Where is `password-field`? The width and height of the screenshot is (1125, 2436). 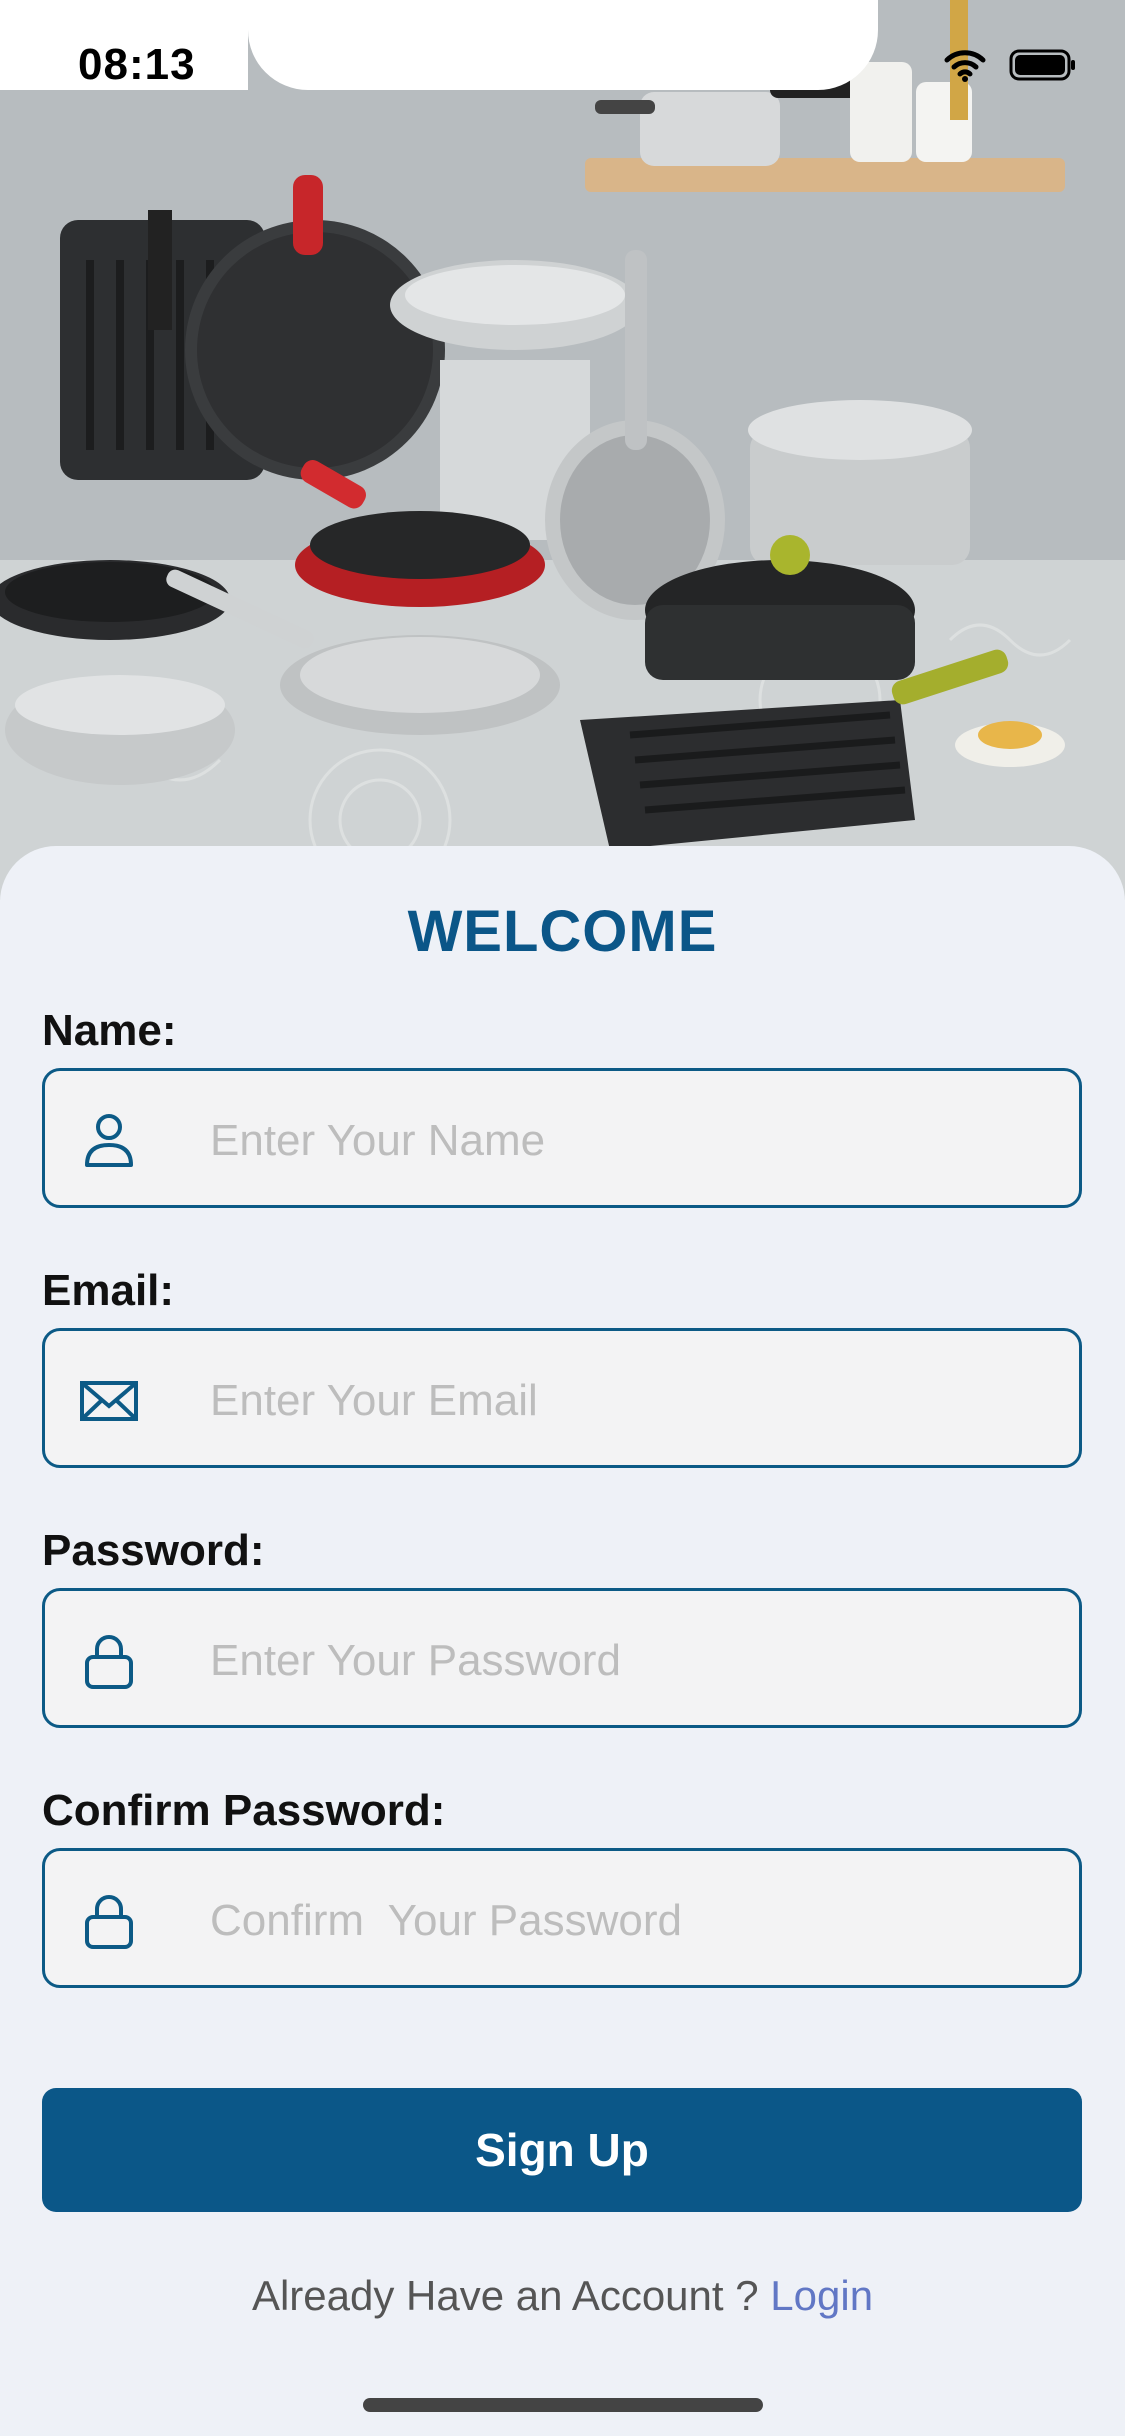 password-field is located at coordinates (562, 1658).